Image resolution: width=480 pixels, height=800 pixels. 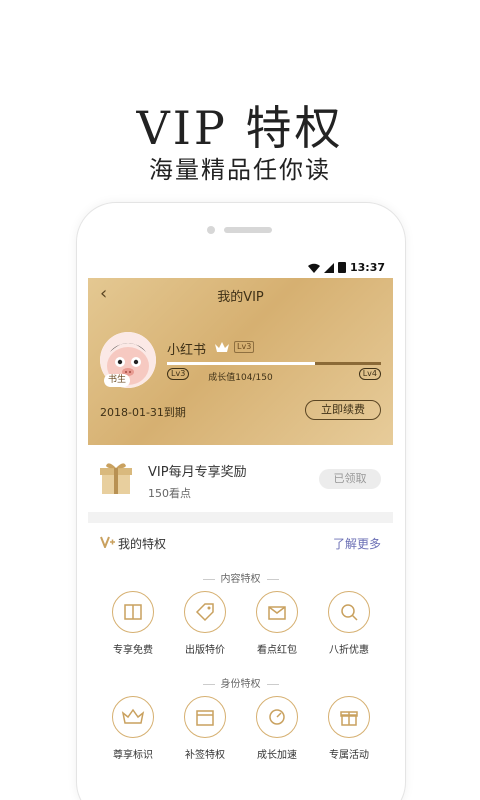 I want to click on perk-label: 八折优惠, so click(x=349, y=650).